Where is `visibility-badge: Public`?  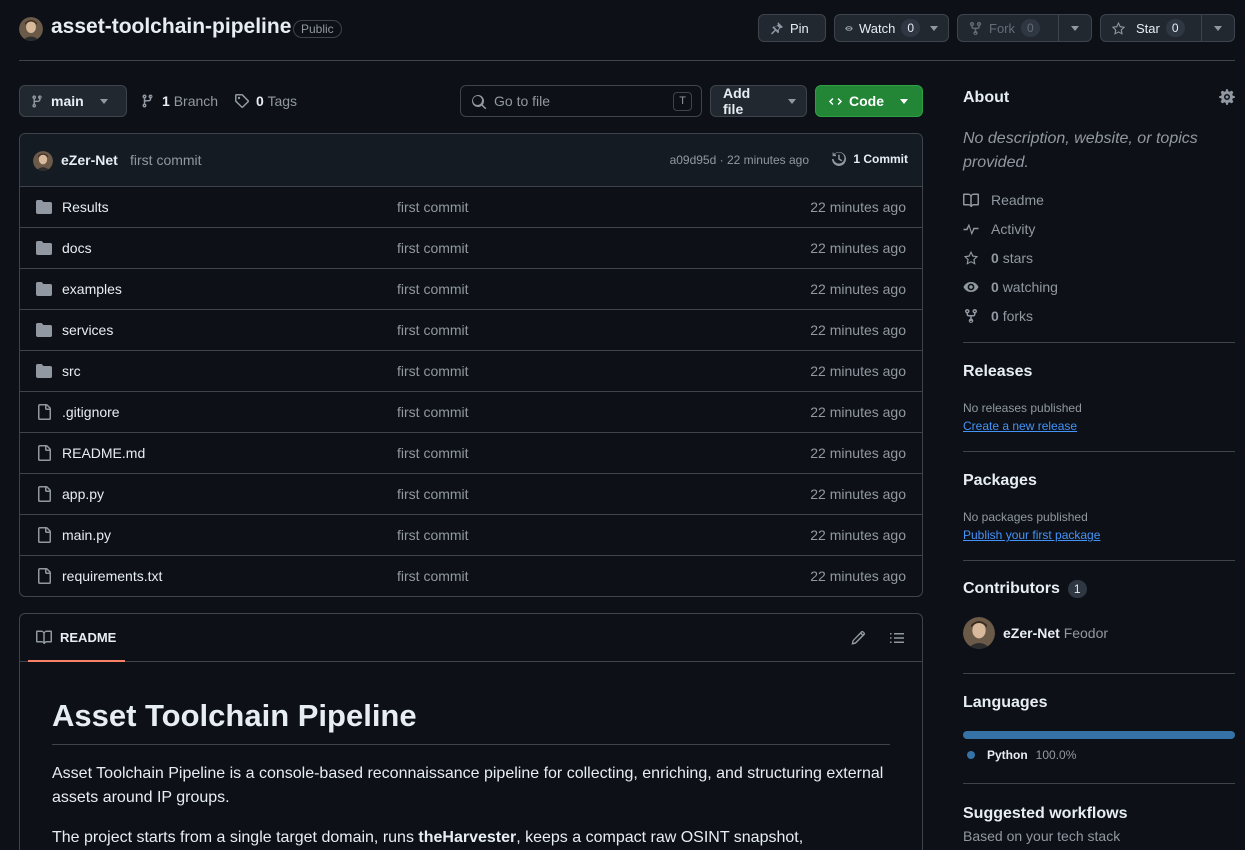
visibility-badge: Public is located at coordinates (317, 29).